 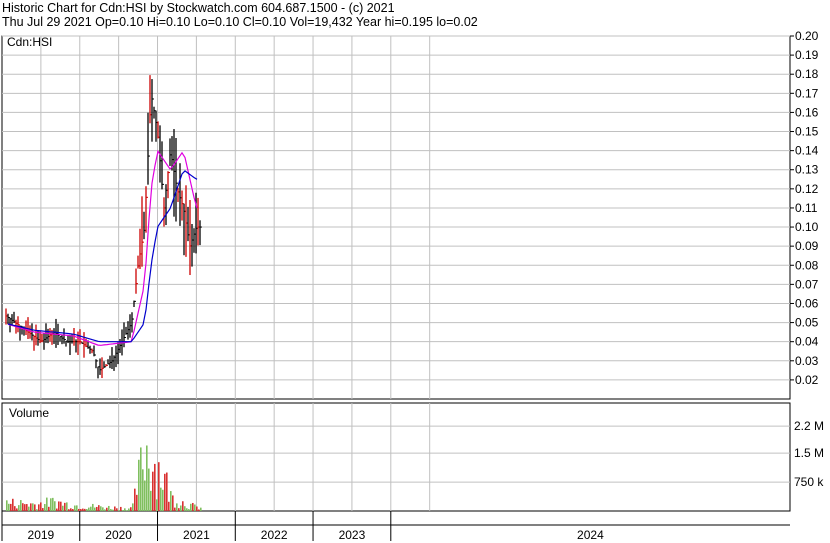 What do you see at coordinates (809, 482) in the screenshot?
I see `volume-tick-label: 750 k` at bounding box center [809, 482].